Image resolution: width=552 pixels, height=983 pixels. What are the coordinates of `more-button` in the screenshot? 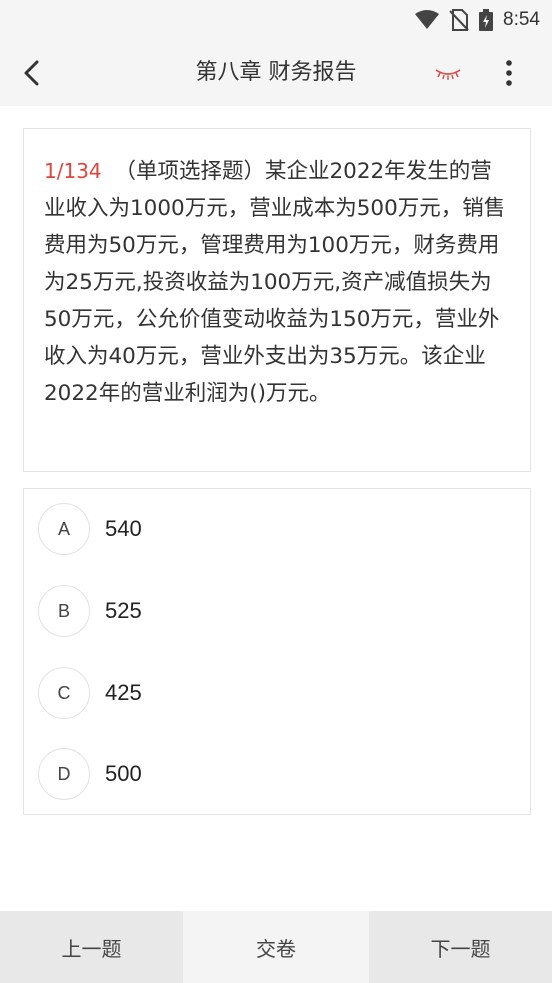 It's located at (509, 73).